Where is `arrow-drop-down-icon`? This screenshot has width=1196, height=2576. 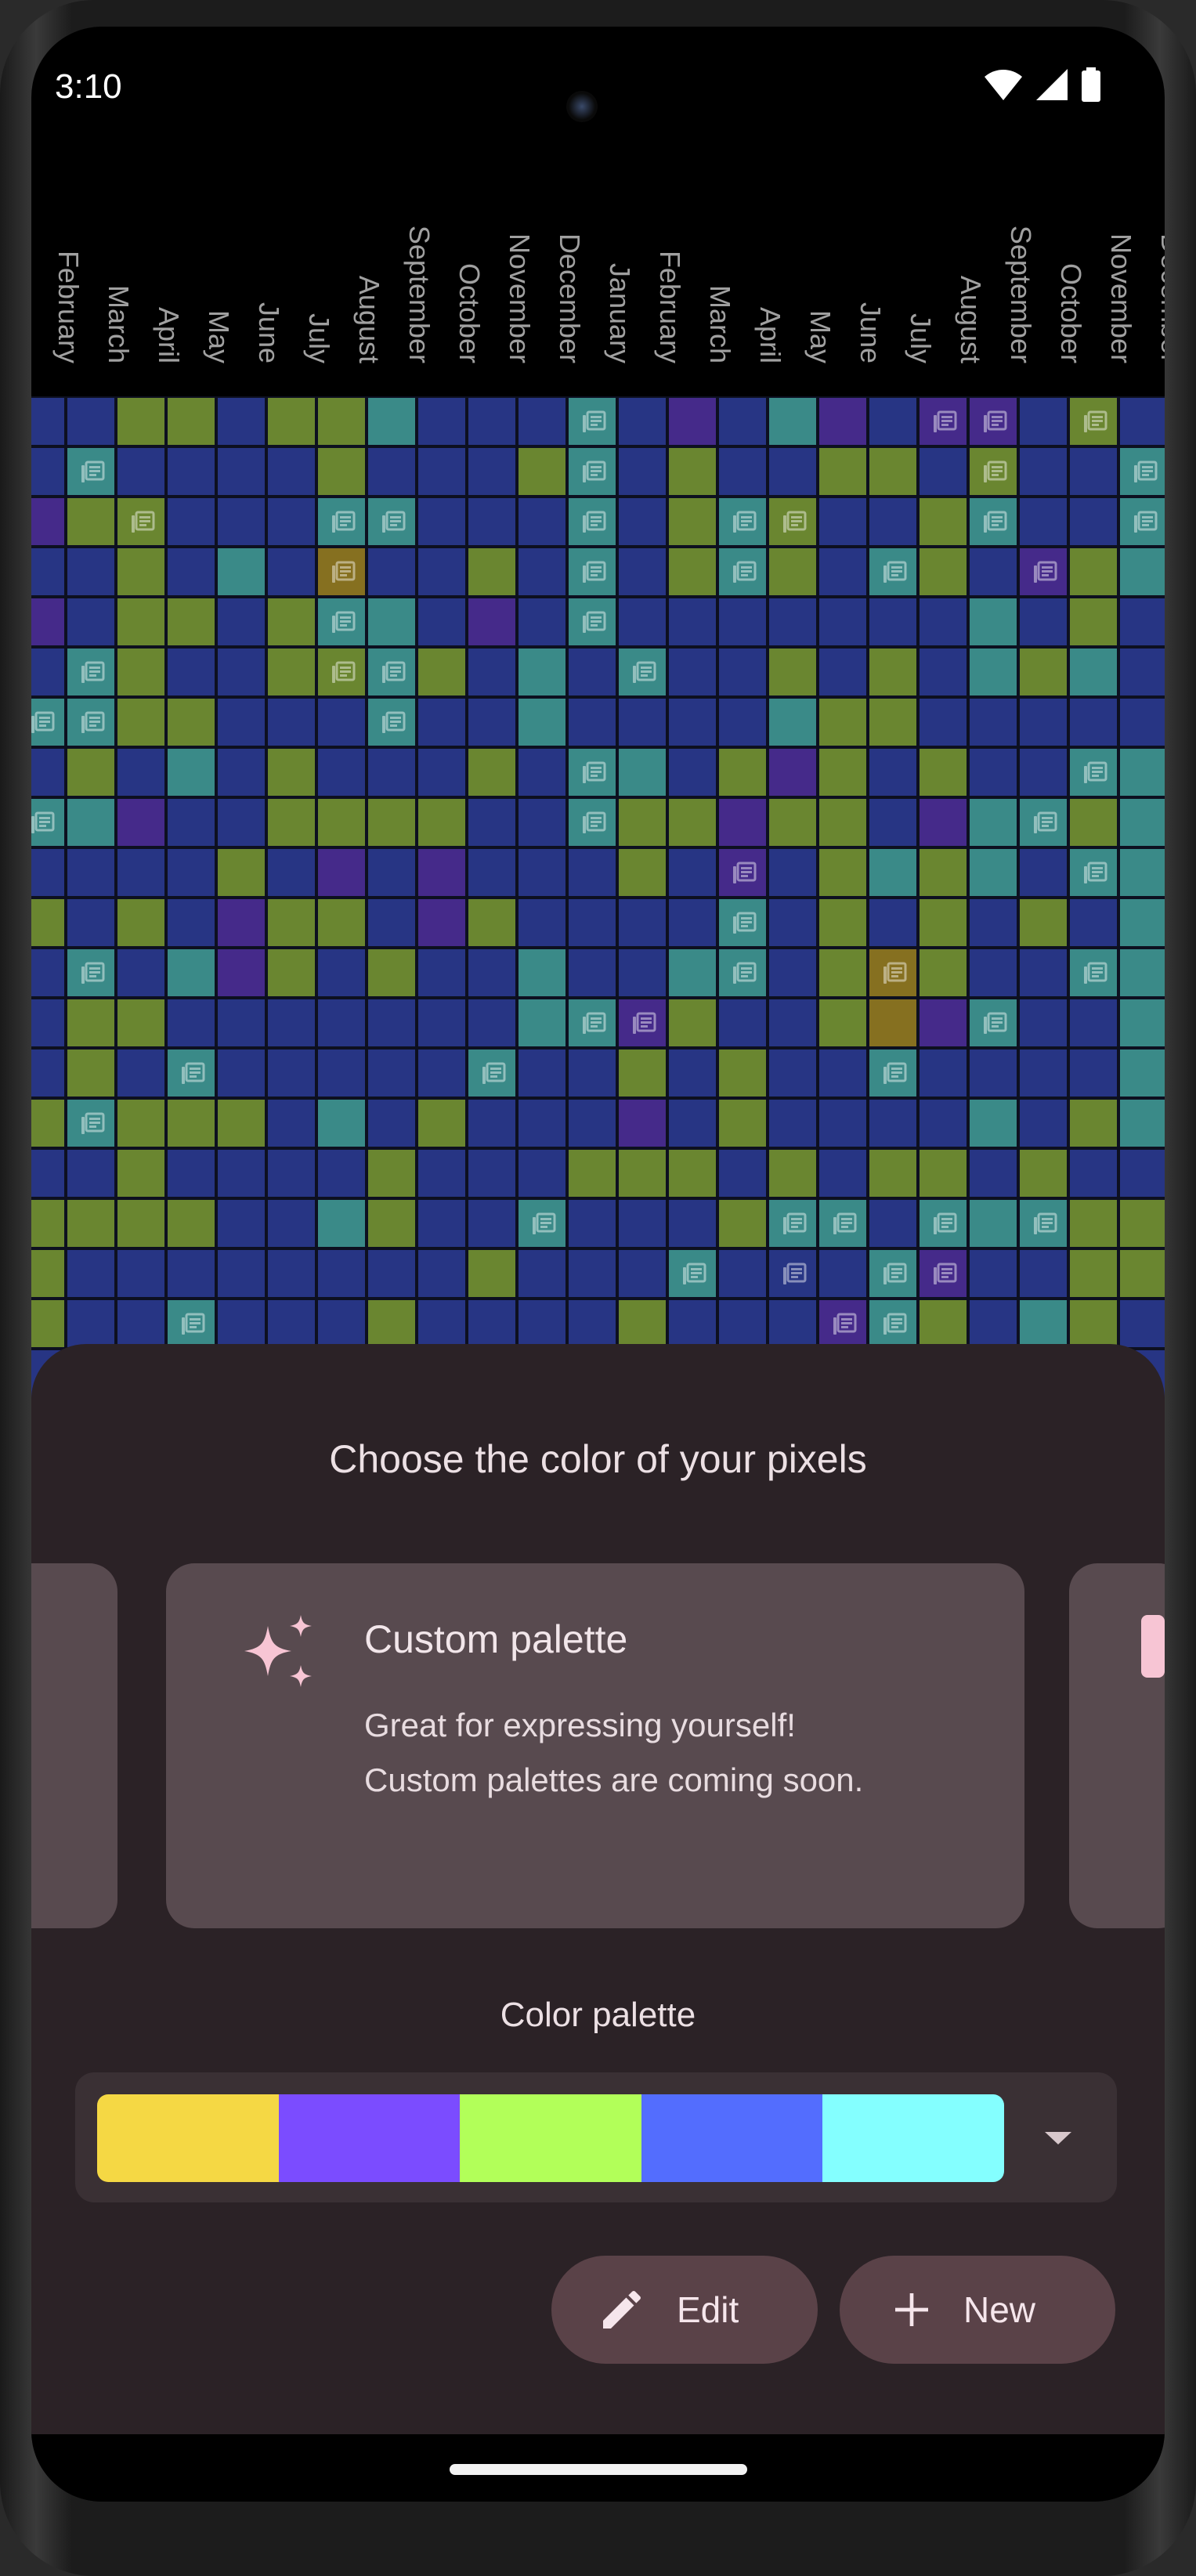
arrow-drop-down-icon is located at coordinates (1058, 2138).